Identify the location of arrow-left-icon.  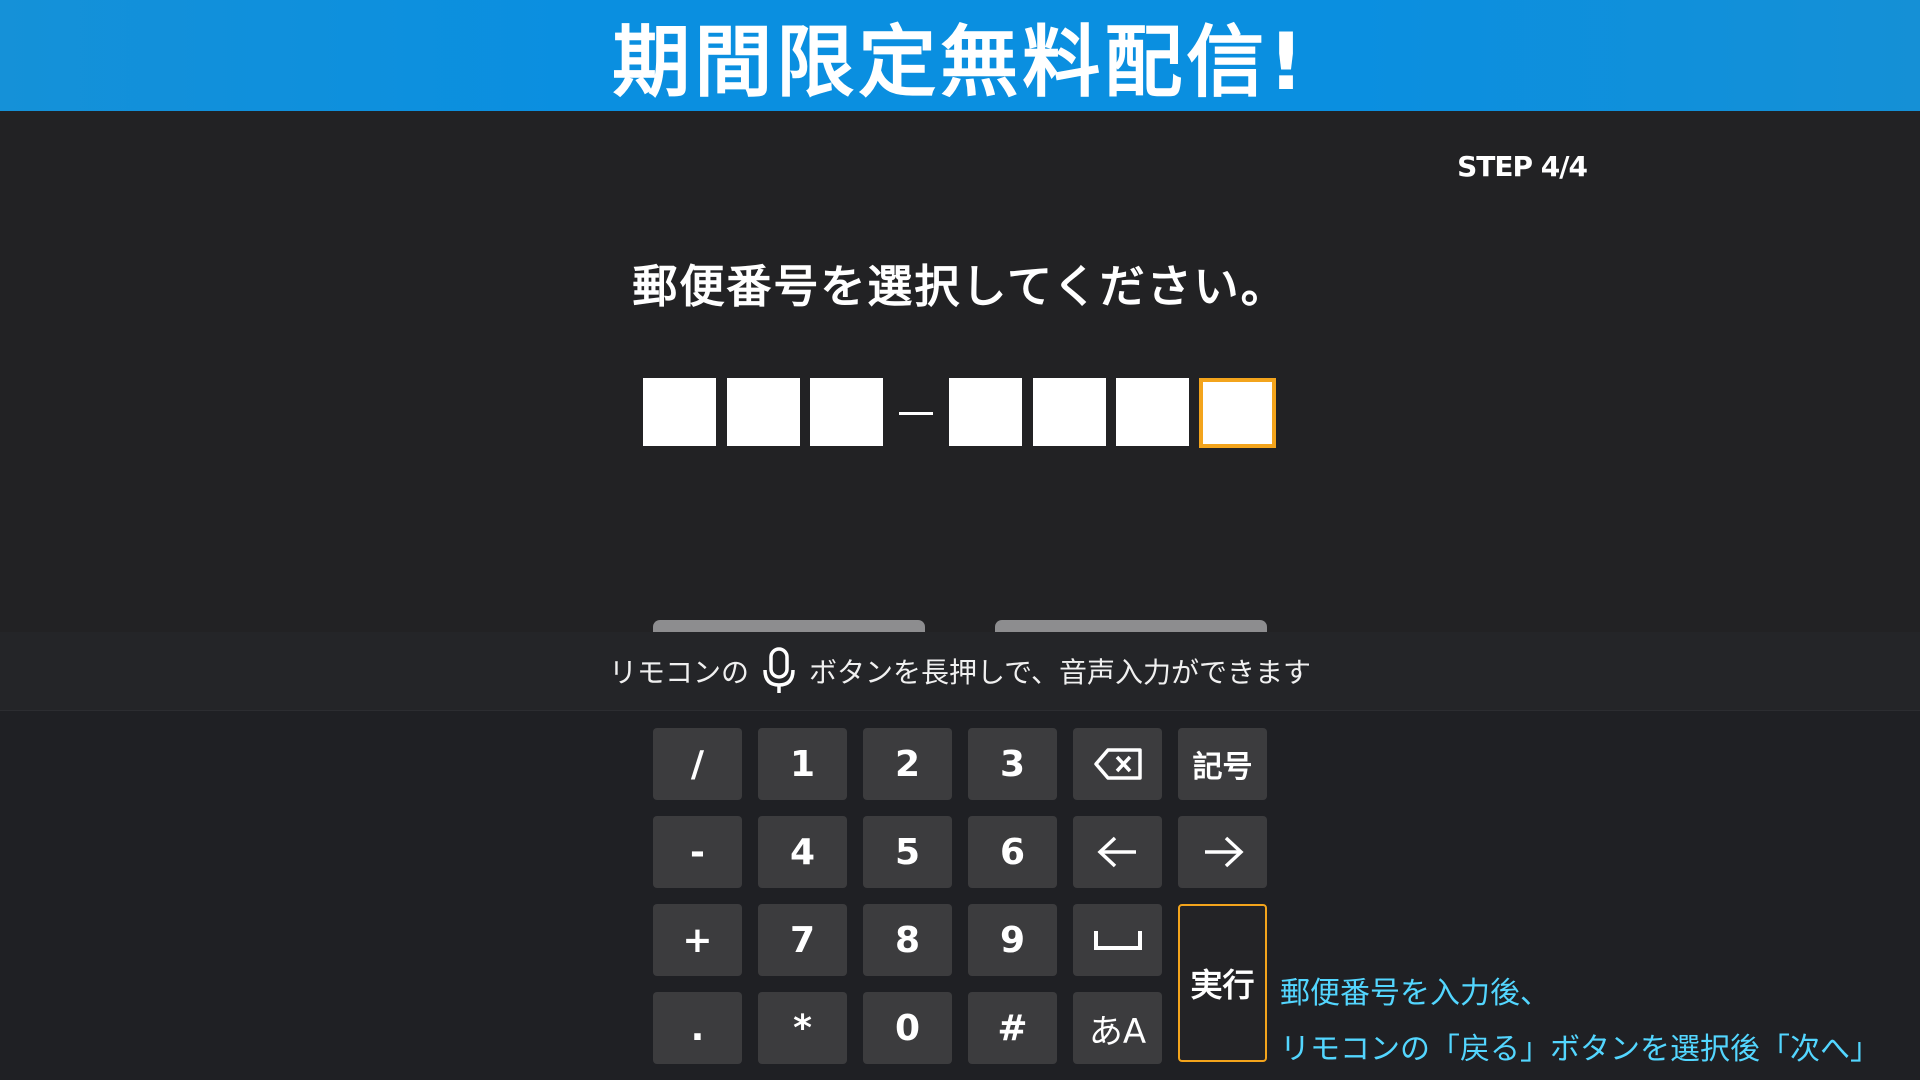
(1118, 852).